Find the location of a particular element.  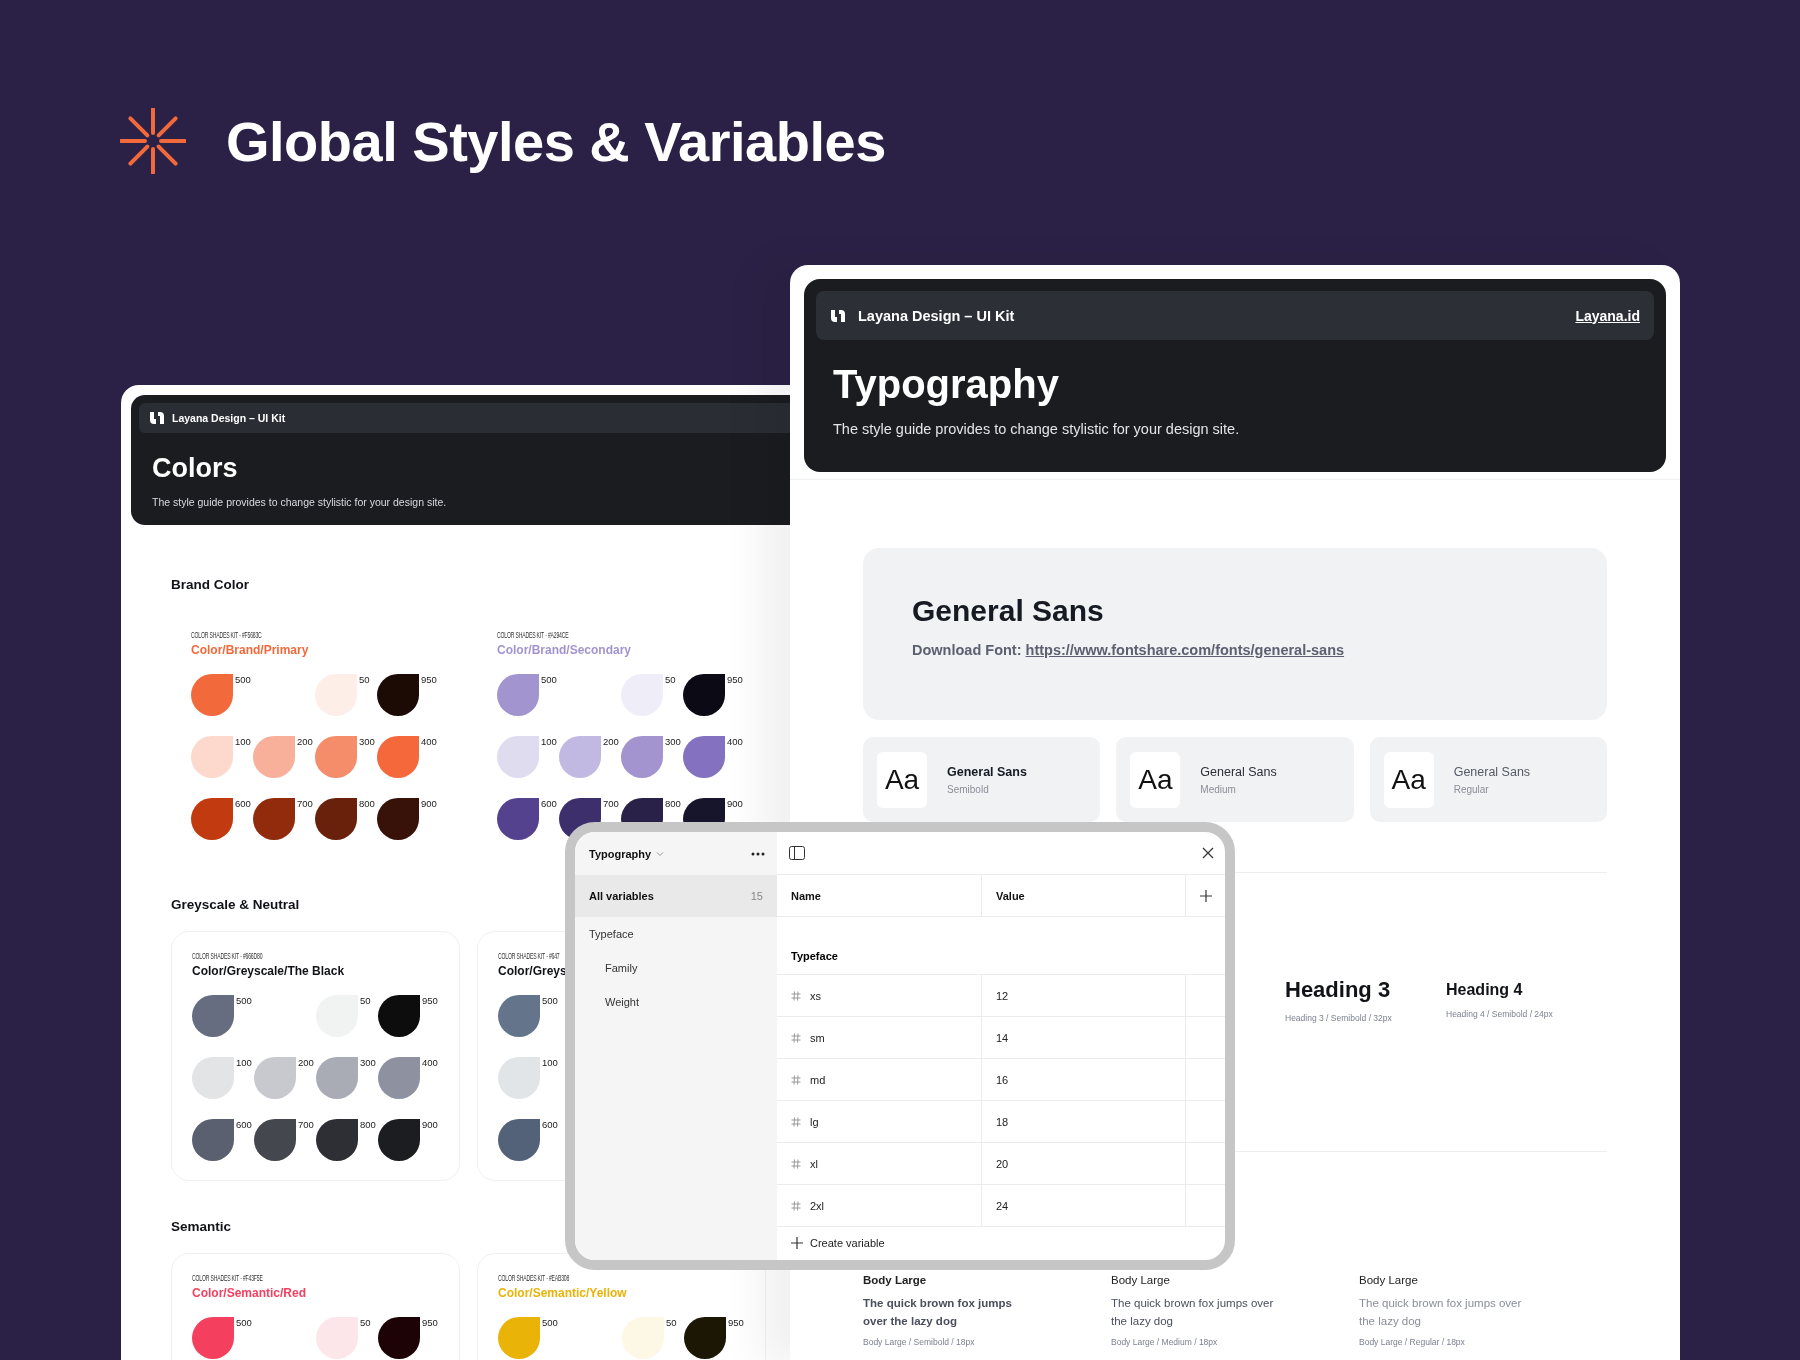

variable-name: sm is located at coordinates (817, 1037).